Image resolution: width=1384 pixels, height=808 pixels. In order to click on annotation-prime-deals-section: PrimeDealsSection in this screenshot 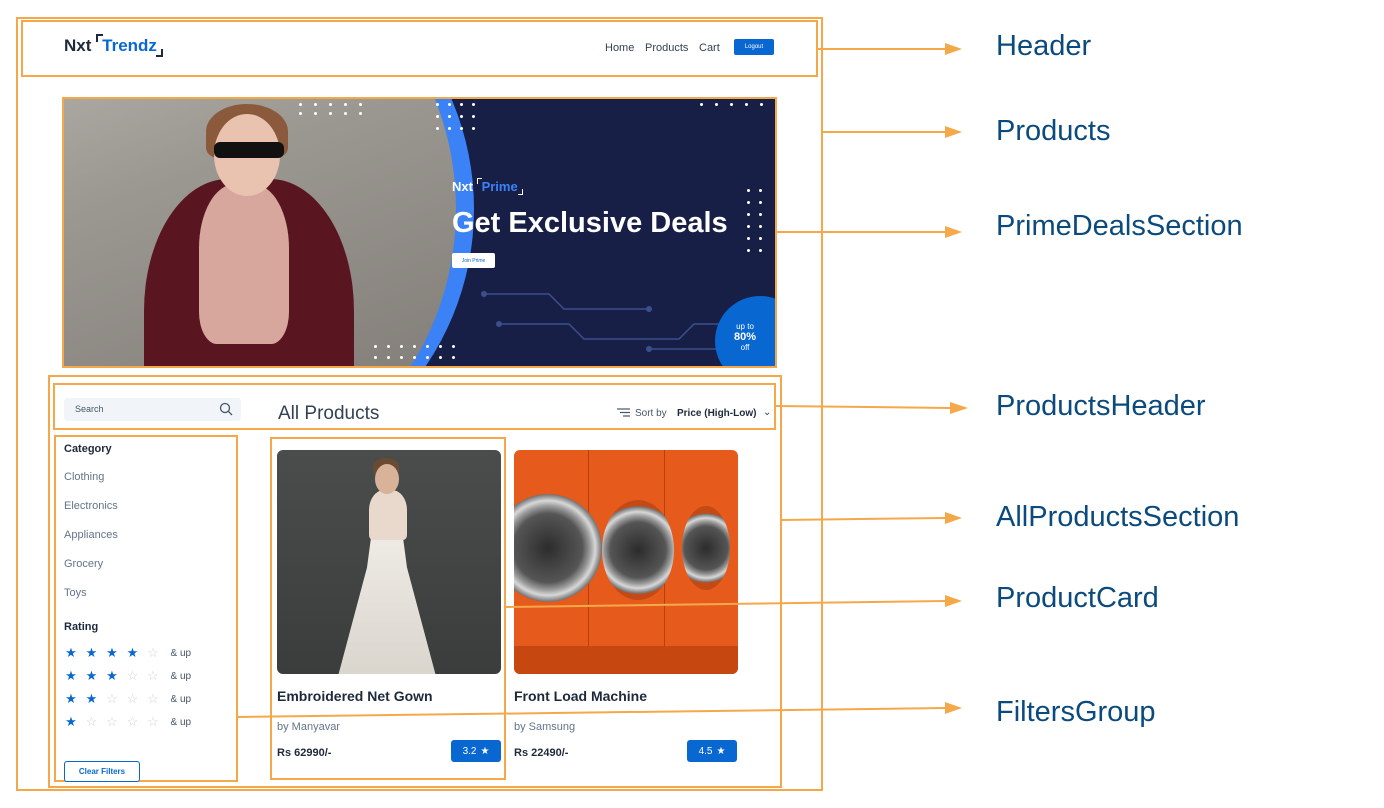, I will do `click(1119, 226)`.